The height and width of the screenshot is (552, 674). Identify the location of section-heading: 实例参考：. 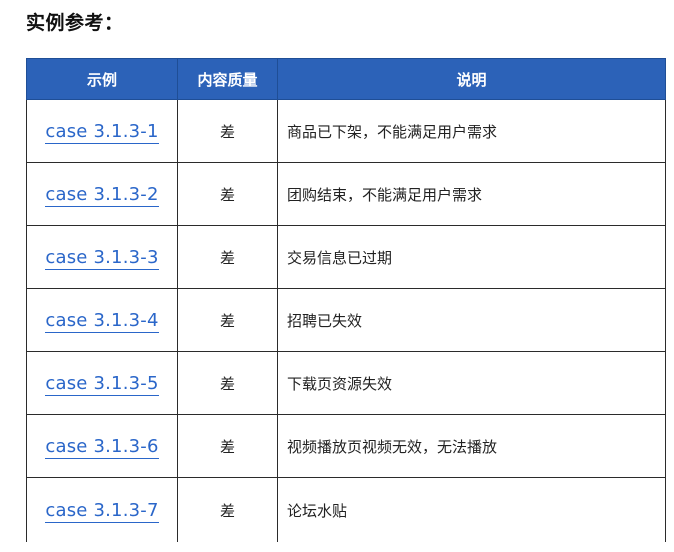
(75, 23).